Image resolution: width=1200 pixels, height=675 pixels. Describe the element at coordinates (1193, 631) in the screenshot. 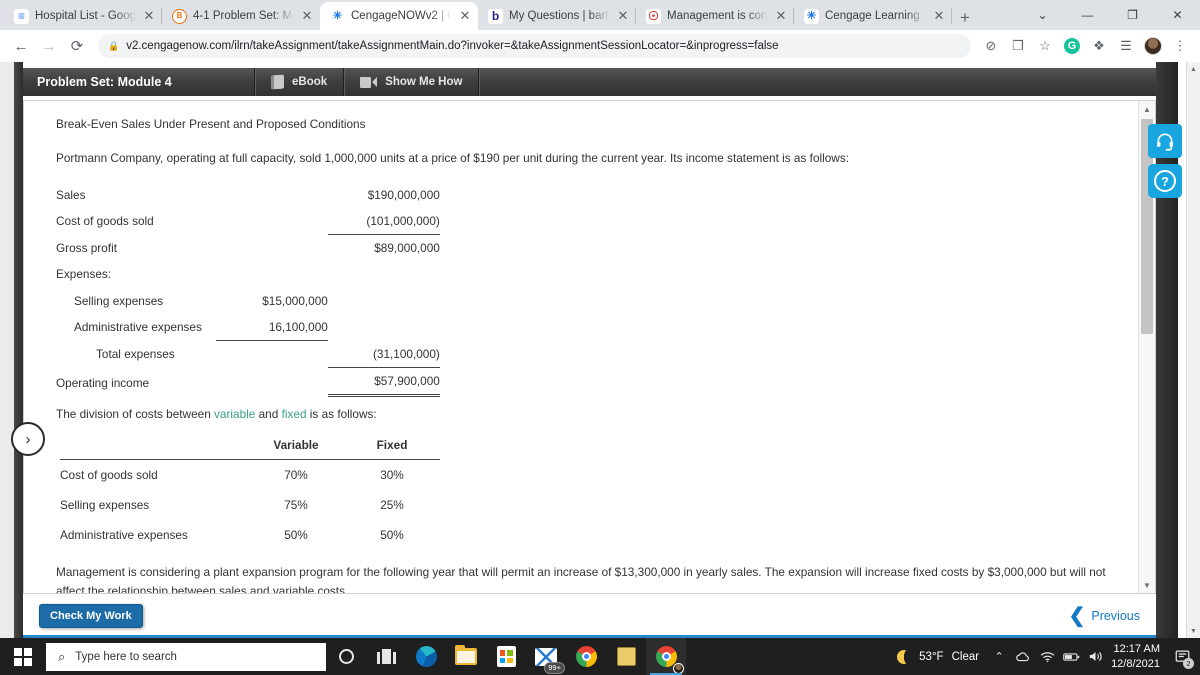

I see `page-scroll-down-icon: ▼` at that location.